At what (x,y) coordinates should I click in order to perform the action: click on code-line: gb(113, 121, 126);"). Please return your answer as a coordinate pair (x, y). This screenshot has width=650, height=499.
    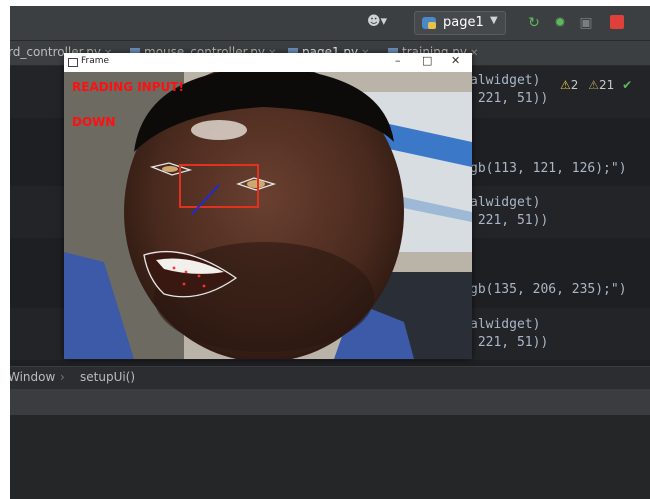
    Looking at the image, I should click on (548, 168).